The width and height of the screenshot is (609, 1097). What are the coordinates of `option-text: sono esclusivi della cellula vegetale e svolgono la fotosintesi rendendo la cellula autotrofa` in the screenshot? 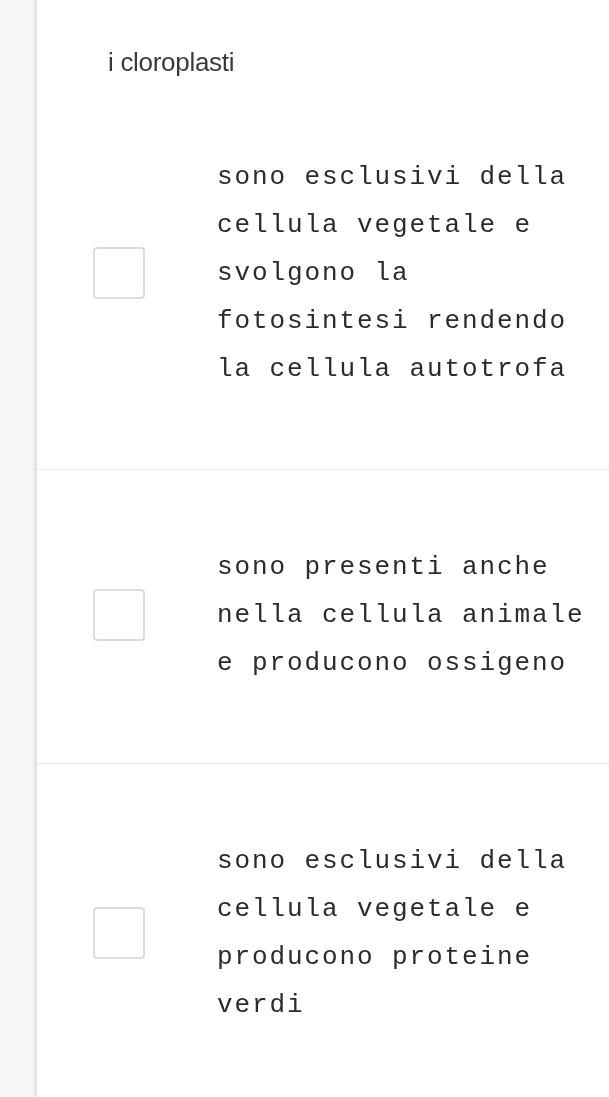 It's located at (393, 273).